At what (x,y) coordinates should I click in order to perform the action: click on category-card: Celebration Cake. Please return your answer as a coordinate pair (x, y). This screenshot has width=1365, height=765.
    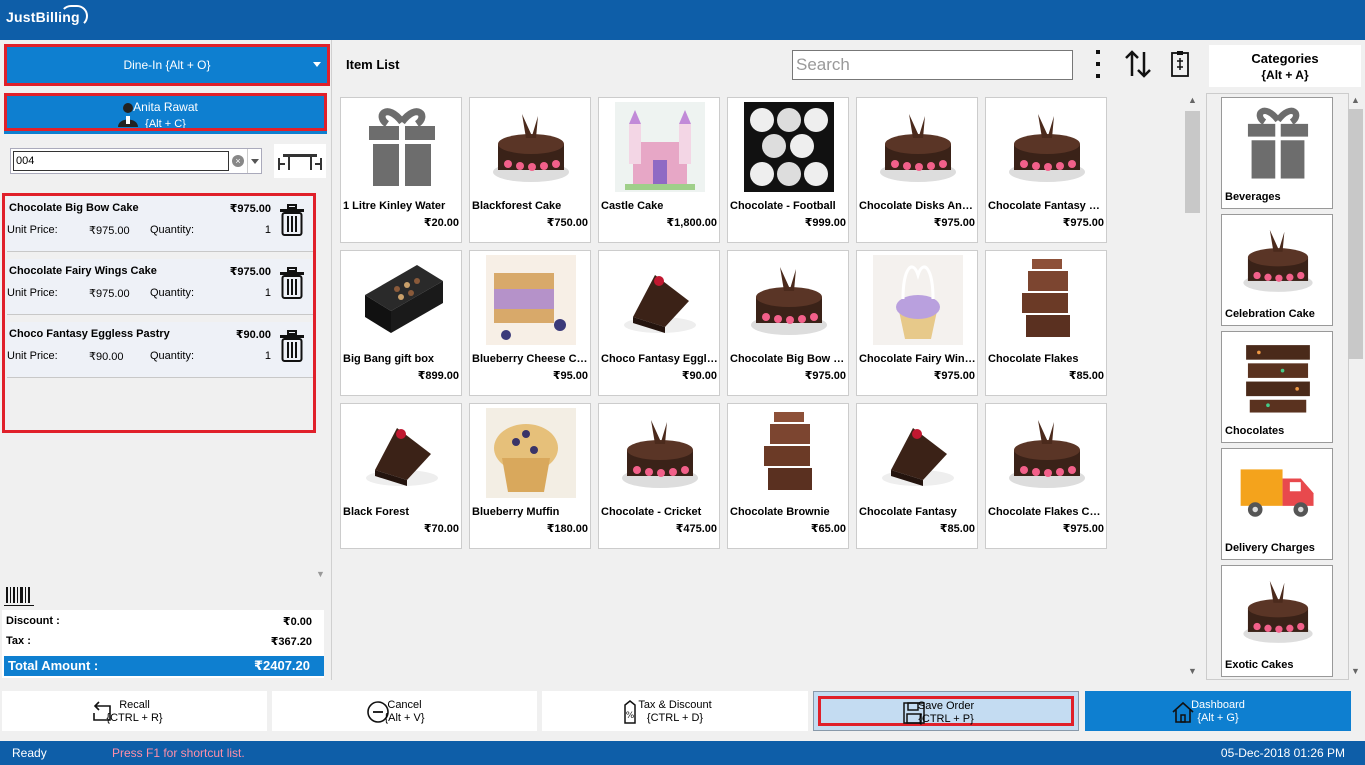
    Looking at the image, I should click on (1277, 270).